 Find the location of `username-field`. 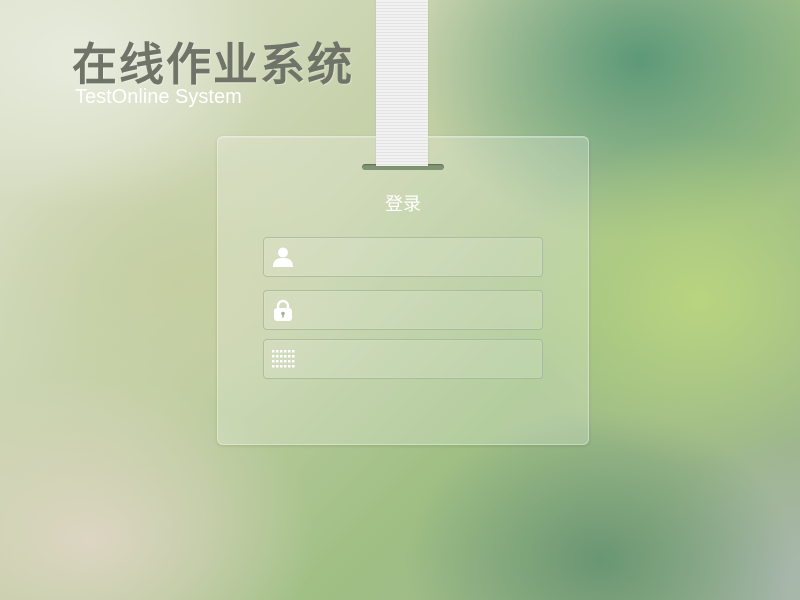

username-field is located at coordinates (403, 257).